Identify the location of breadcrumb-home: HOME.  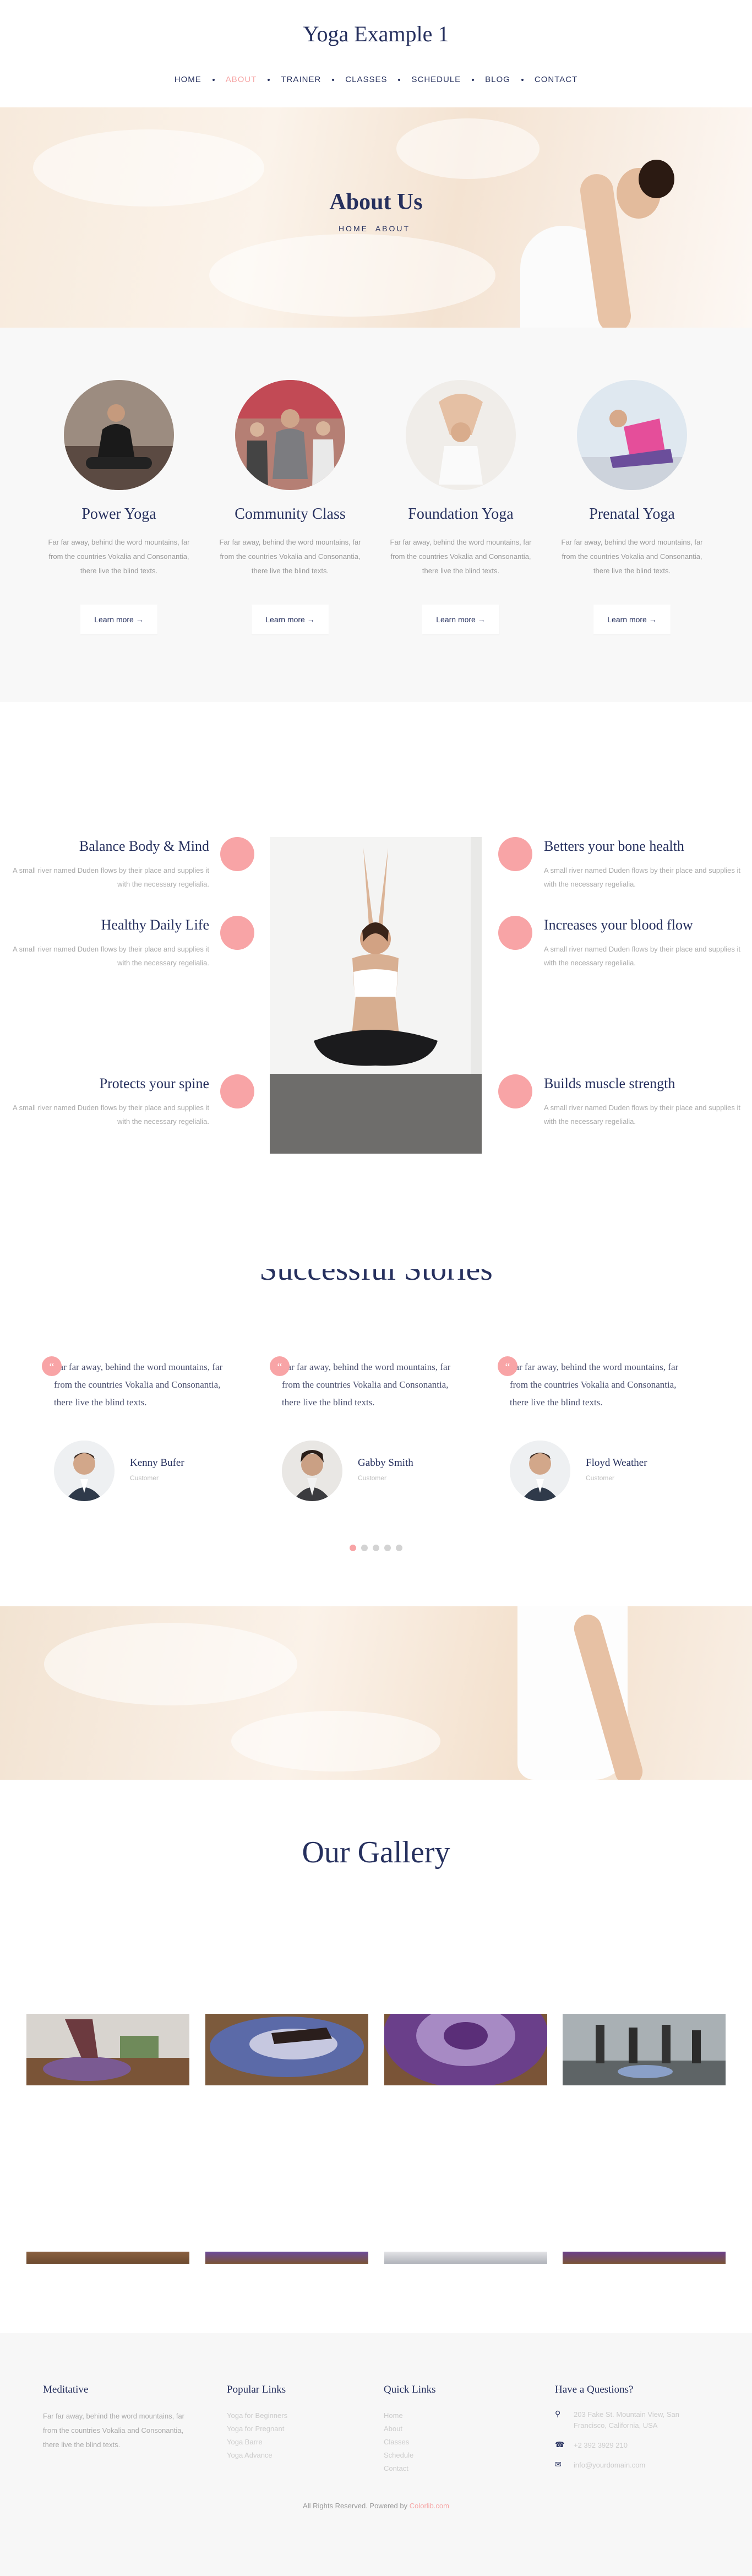
(353, 228).